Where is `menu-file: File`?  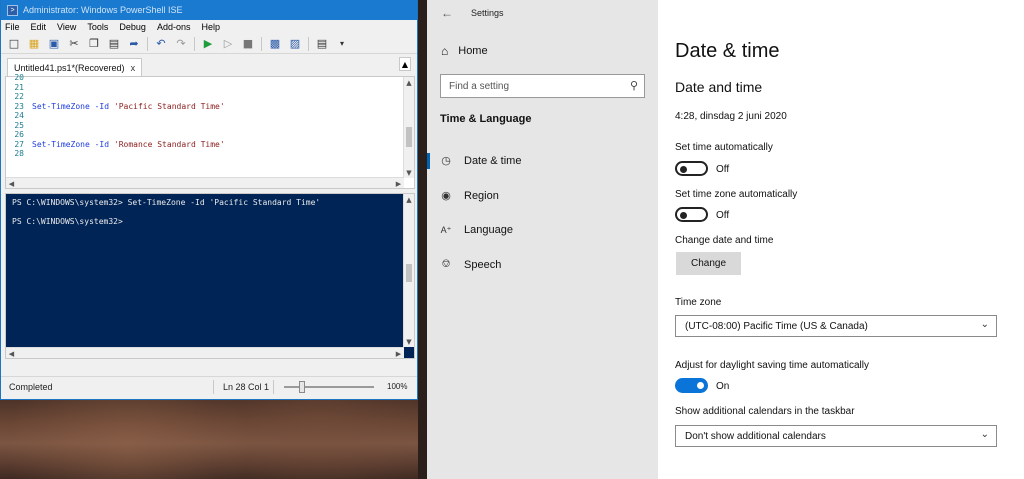
menu-file: File is located at coordinates (12, 27).